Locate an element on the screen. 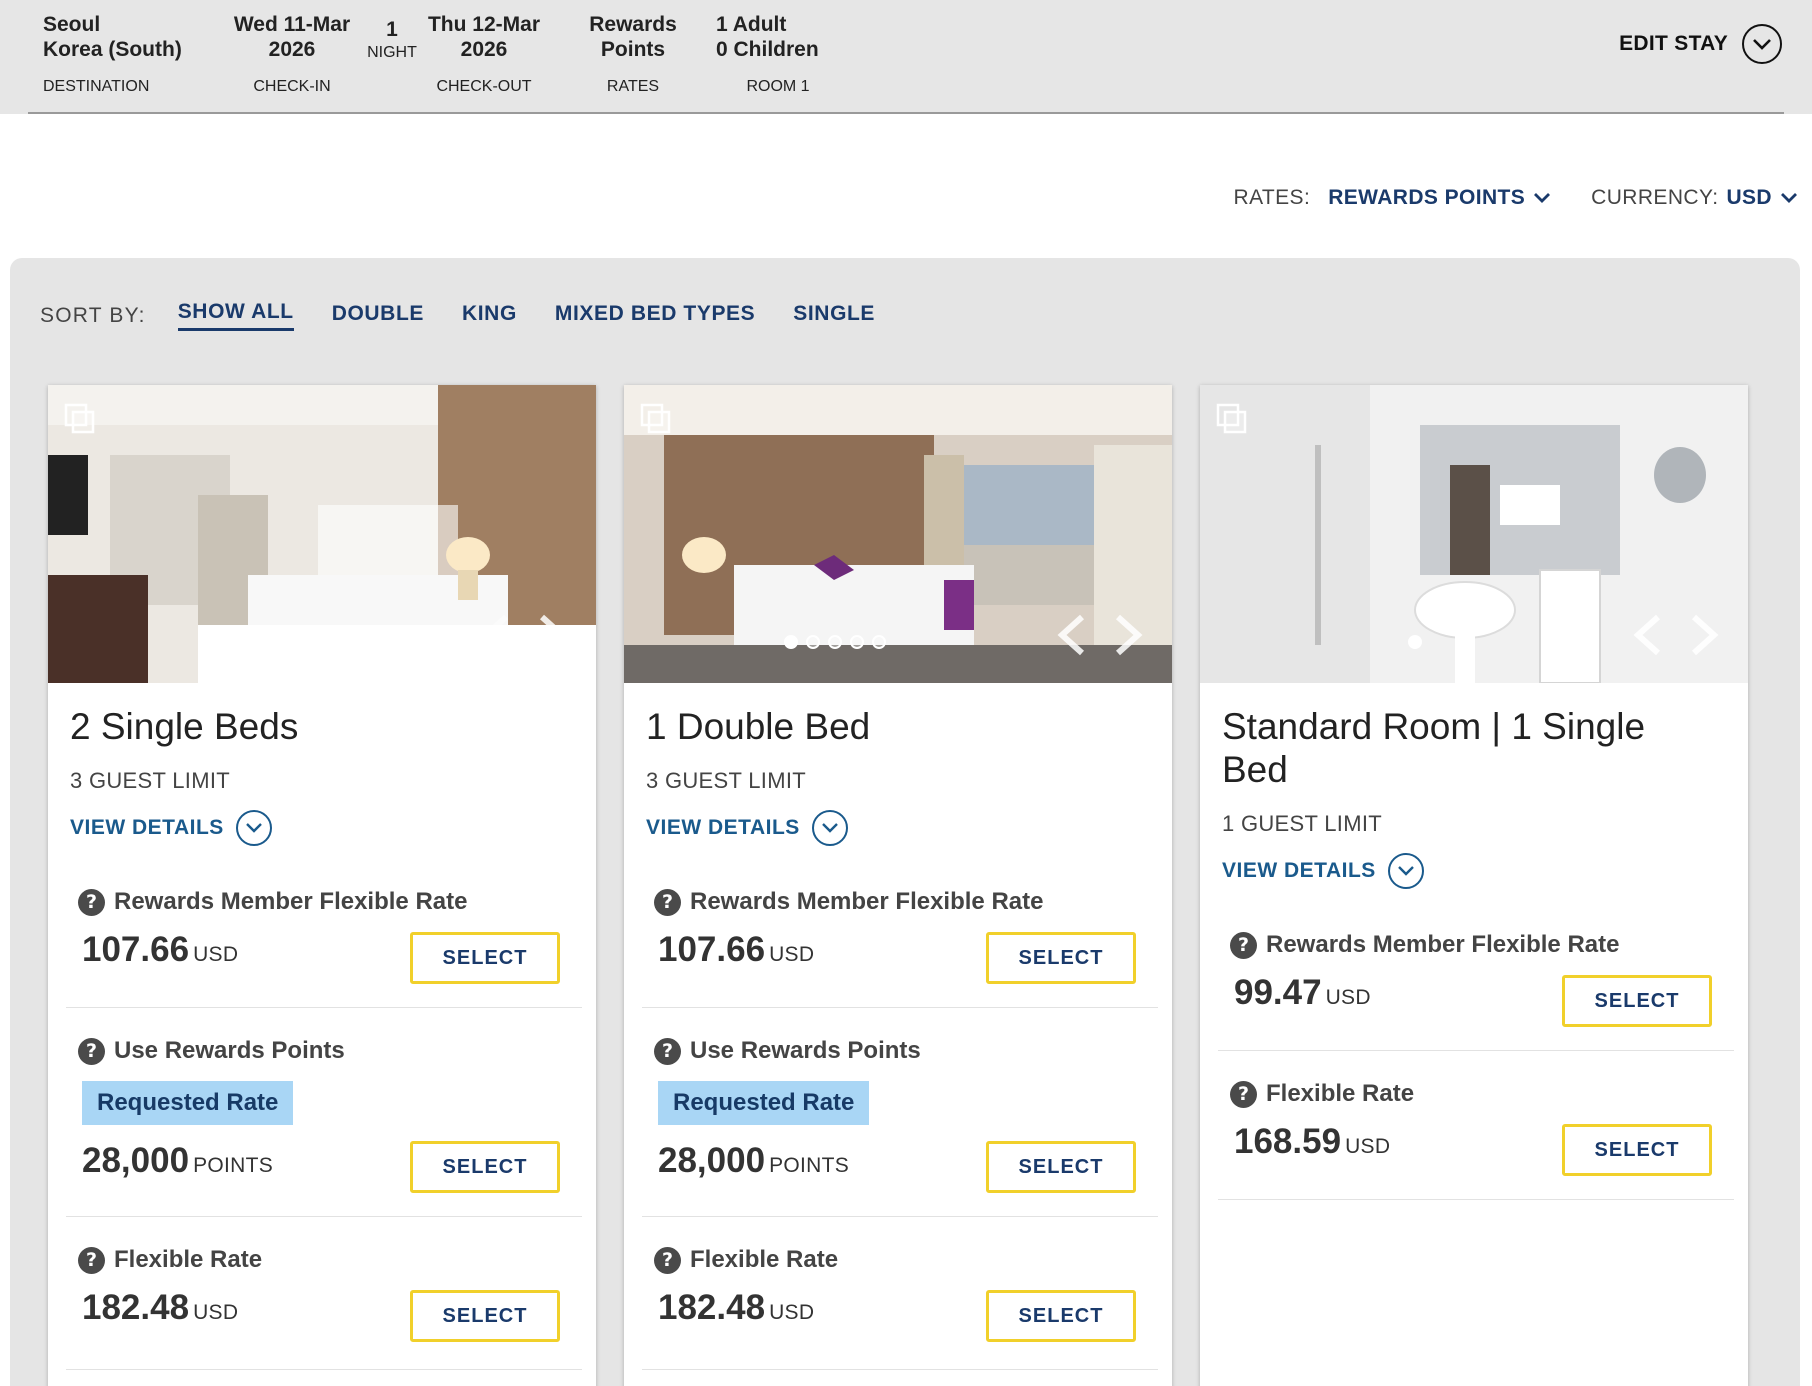 Image resolution: width=1812 pixels, height=1386 pixels. sort-option-mixed-bed-types: MIXED BED TYPES is located at coordinates (655, 316).